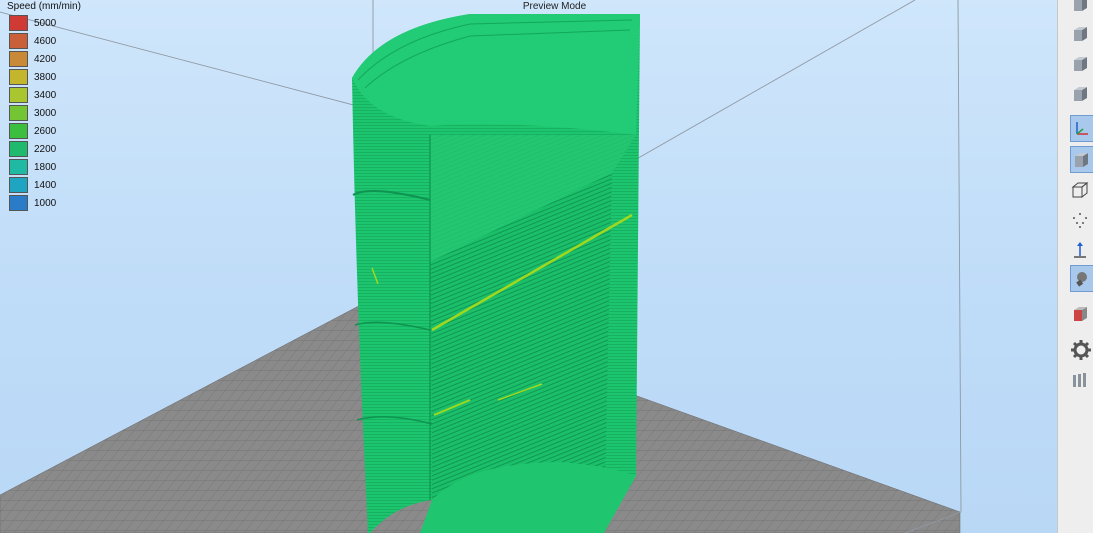 The width and height of the screenshot is (1093, 533). I want to click on legend-row: 3800, so click(44, 77).